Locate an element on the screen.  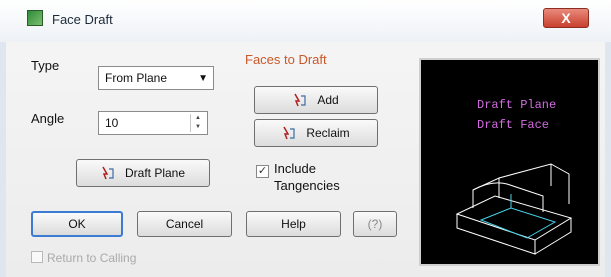
draft-plane-icon is located at coordinates (108, 173).